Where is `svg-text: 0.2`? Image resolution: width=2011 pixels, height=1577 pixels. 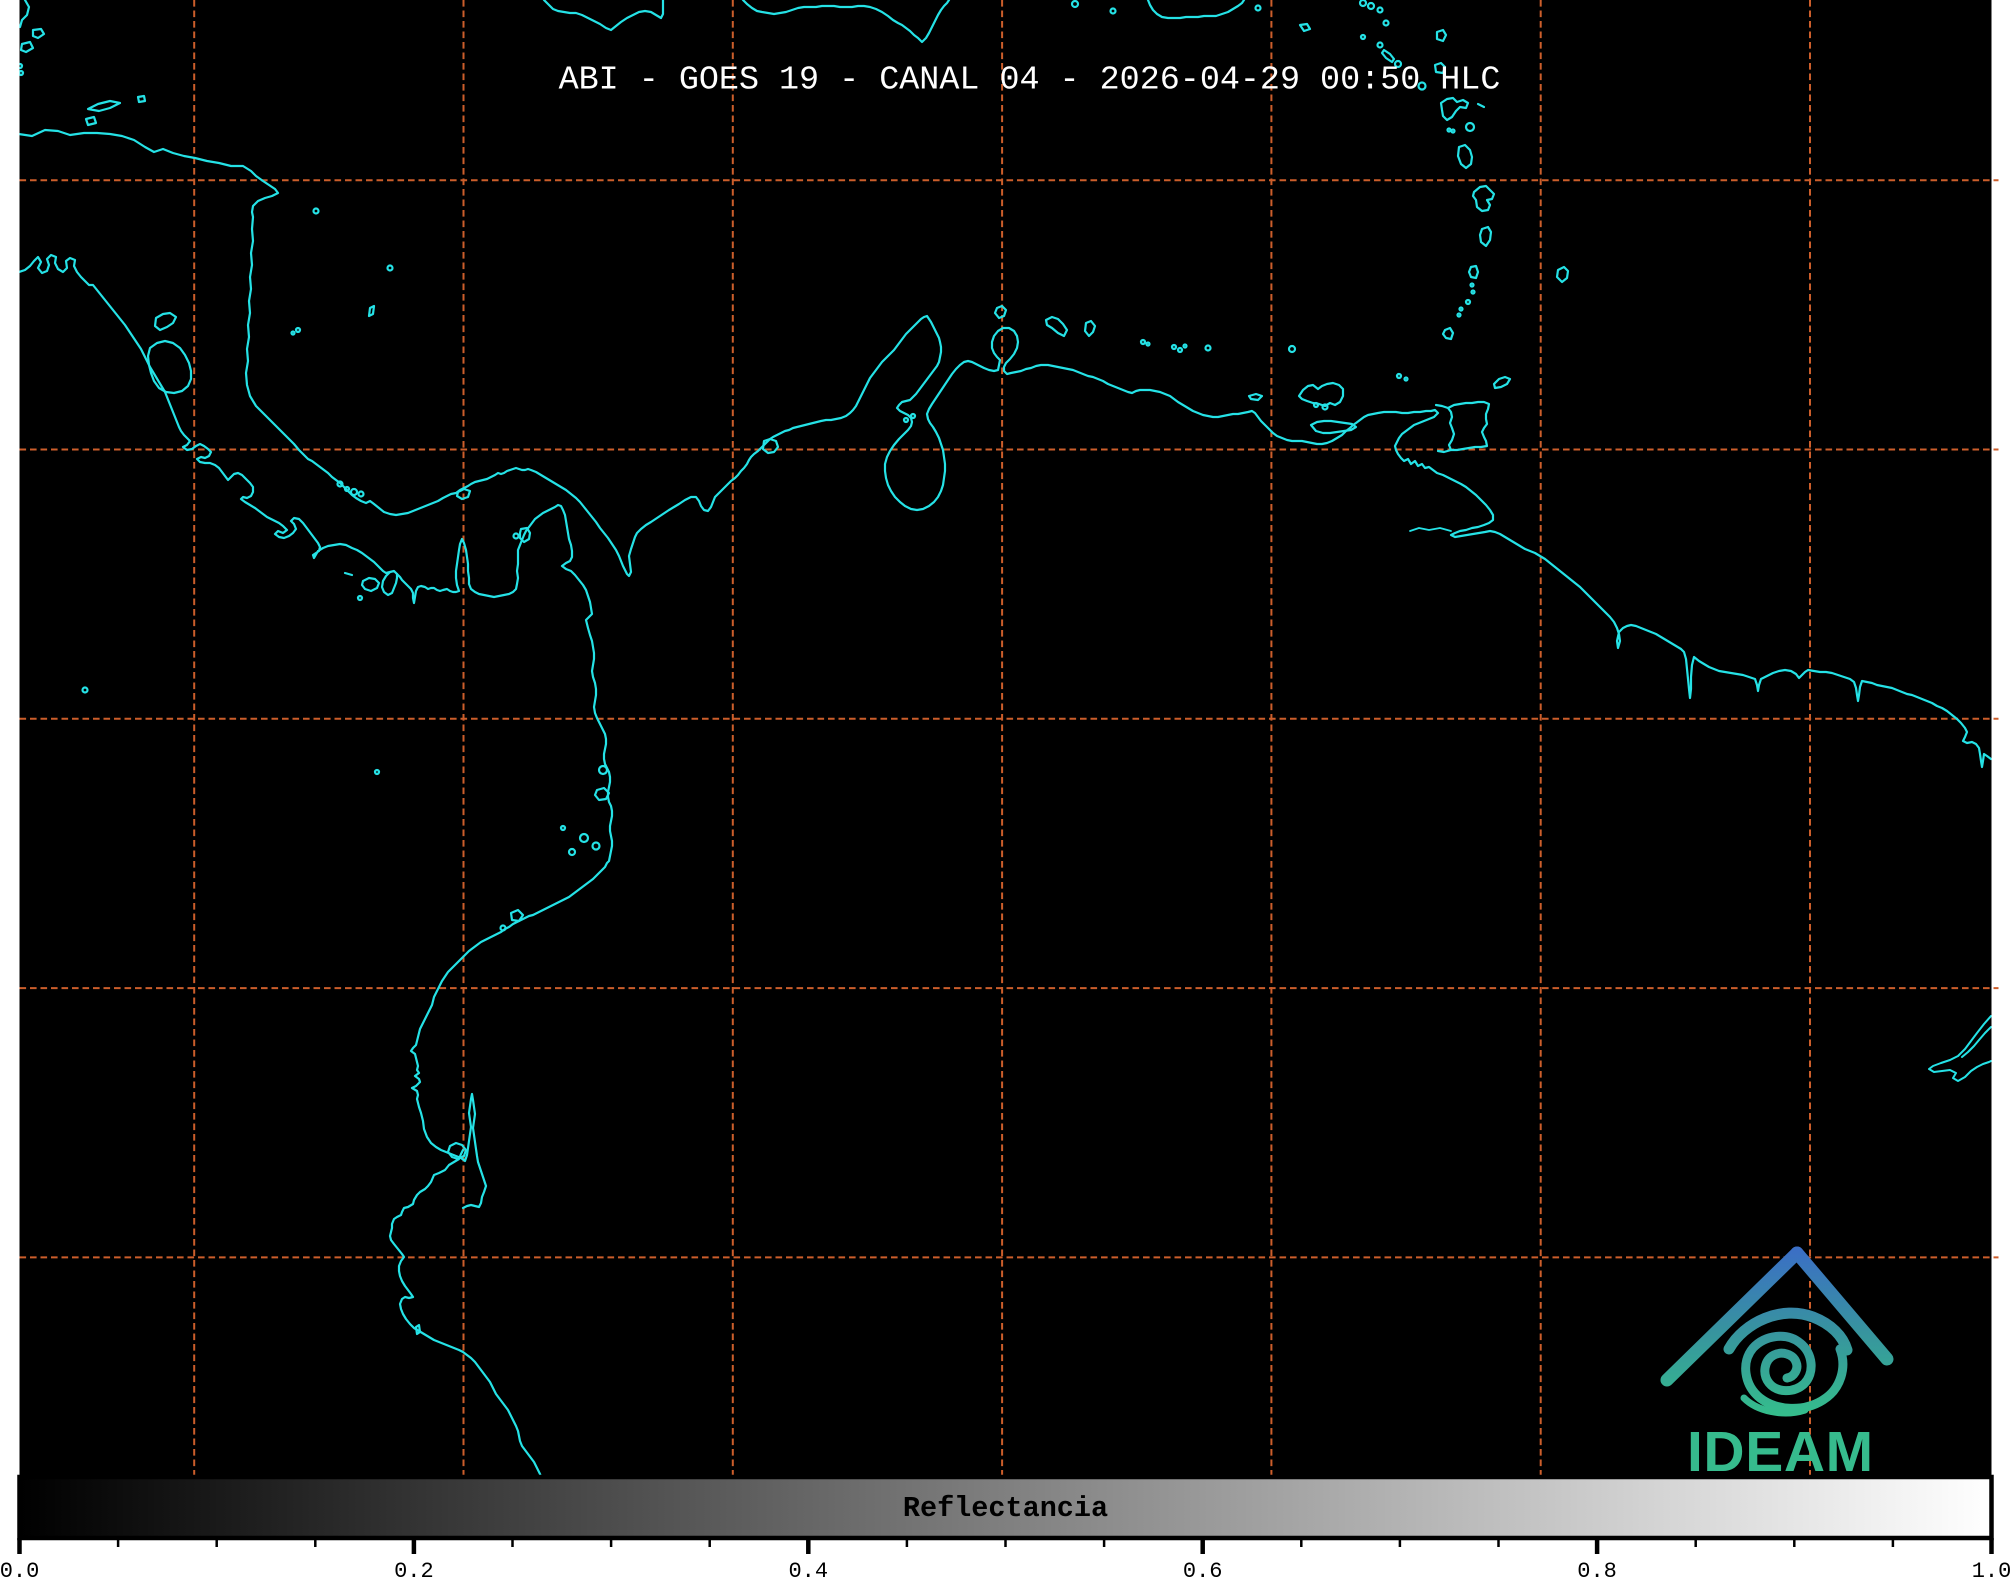
svg-text: 0.2 is located at coordinates (414, 1568).